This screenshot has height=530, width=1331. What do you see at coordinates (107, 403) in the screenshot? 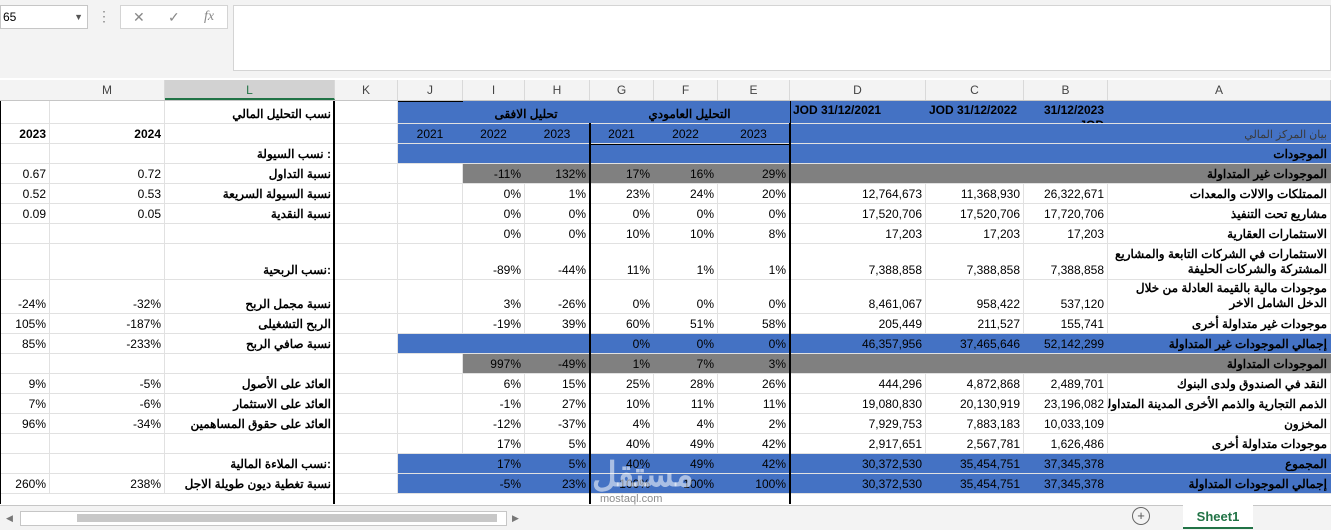
I see `cell-m: -6%` at bounding box center [107, 403].